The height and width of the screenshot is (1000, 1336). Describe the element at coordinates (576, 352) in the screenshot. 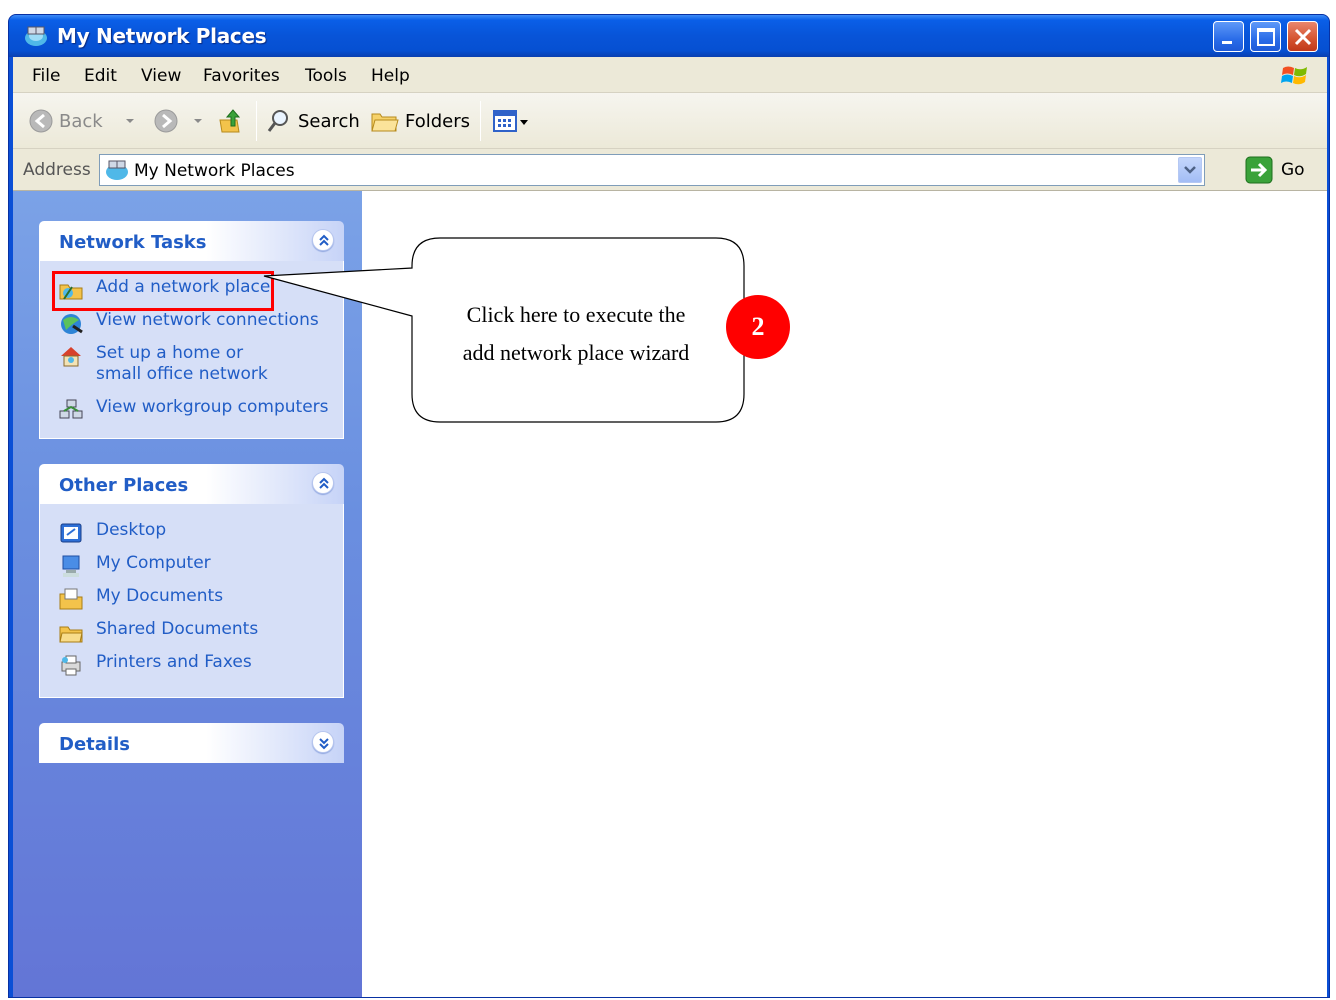

I see `callout-line-2: add network place wizard` at that location.